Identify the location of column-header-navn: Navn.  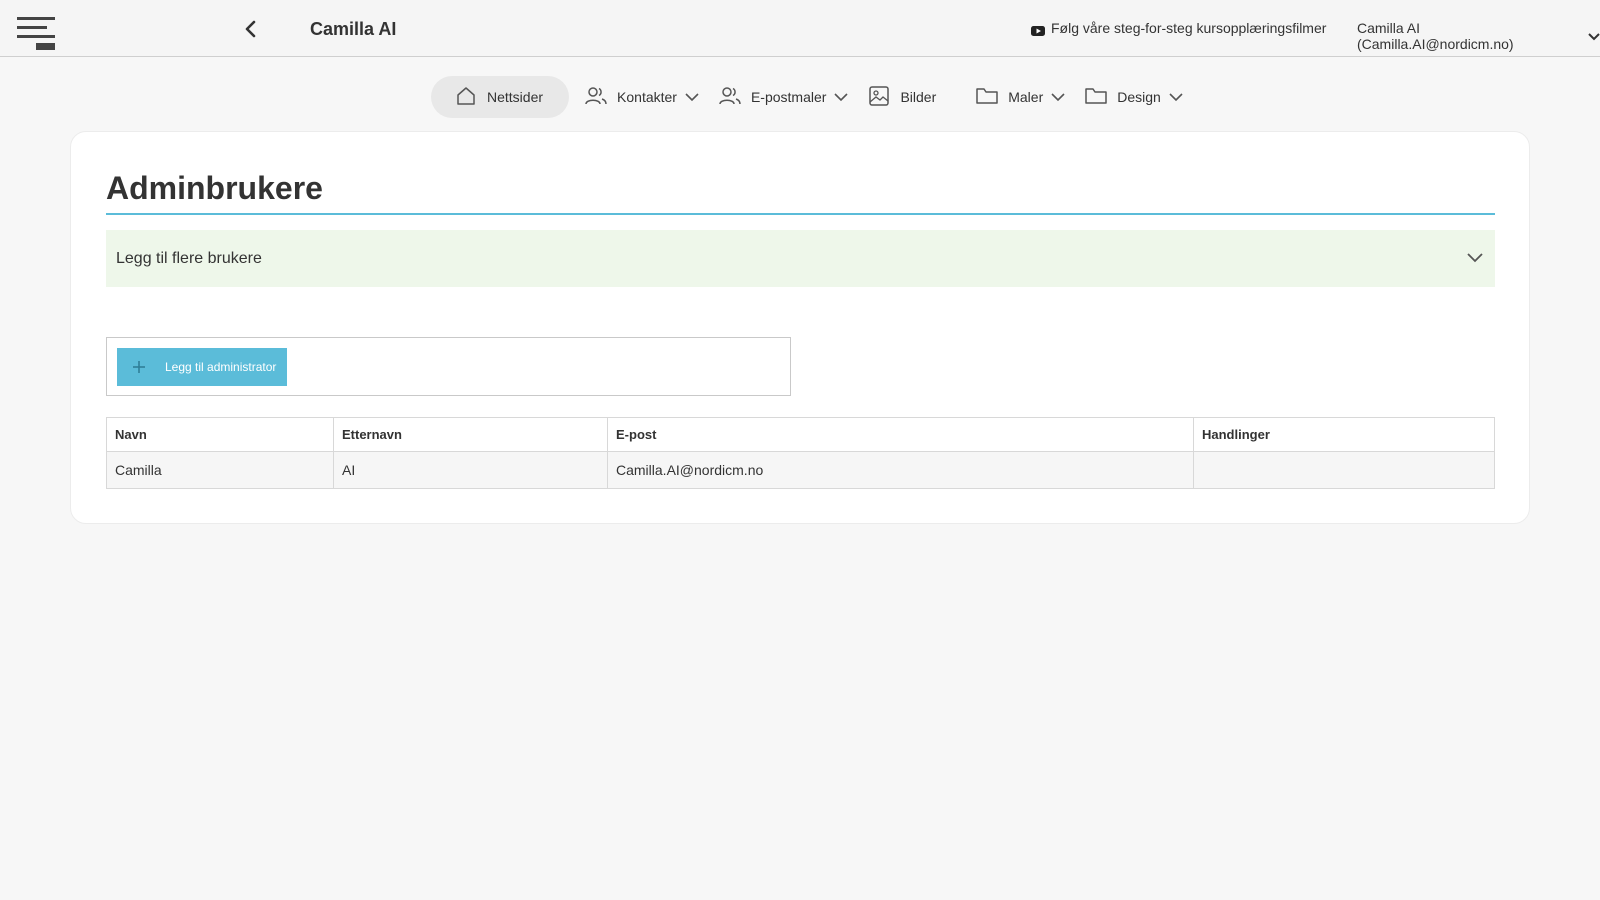
(220, 434).